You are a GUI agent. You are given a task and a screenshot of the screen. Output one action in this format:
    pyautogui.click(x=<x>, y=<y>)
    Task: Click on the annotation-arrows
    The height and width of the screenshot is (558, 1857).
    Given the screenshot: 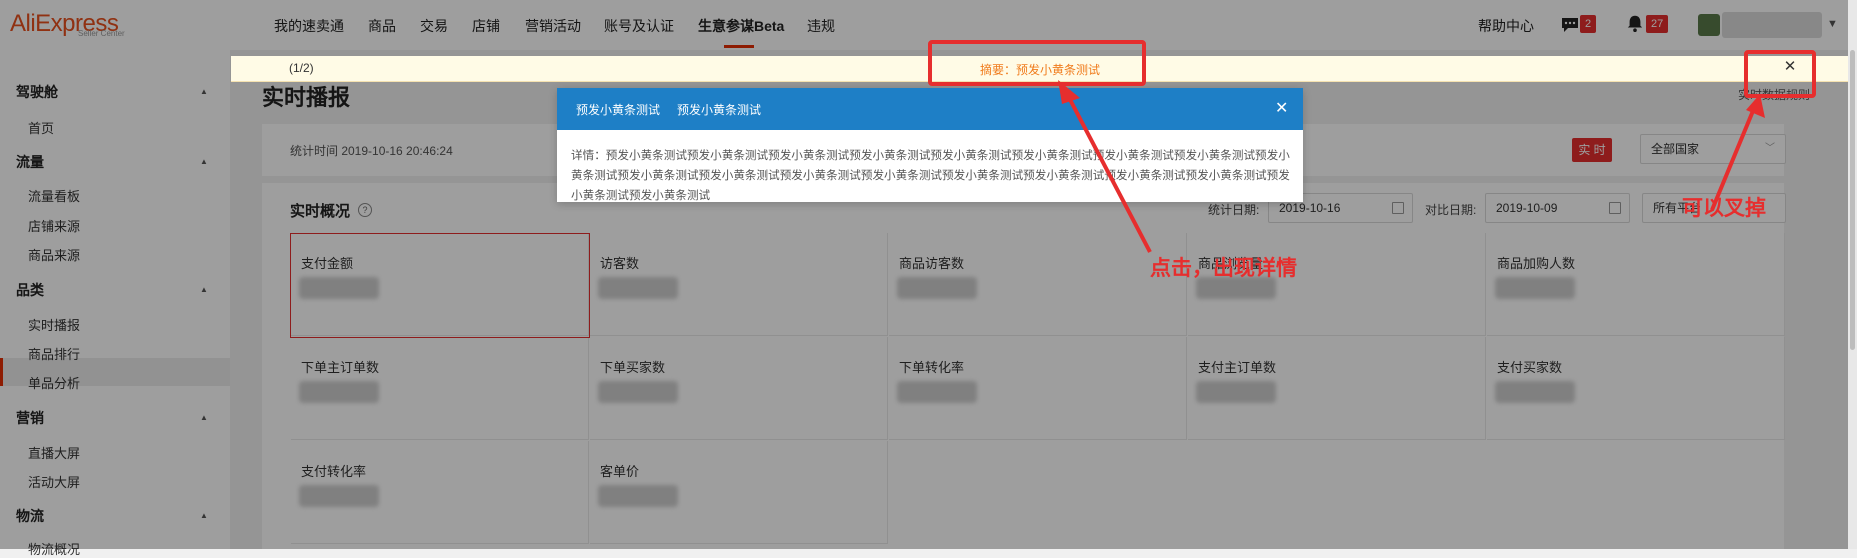 What is the action you would take?
    pyautogui.click(x=1411, y=166)
    